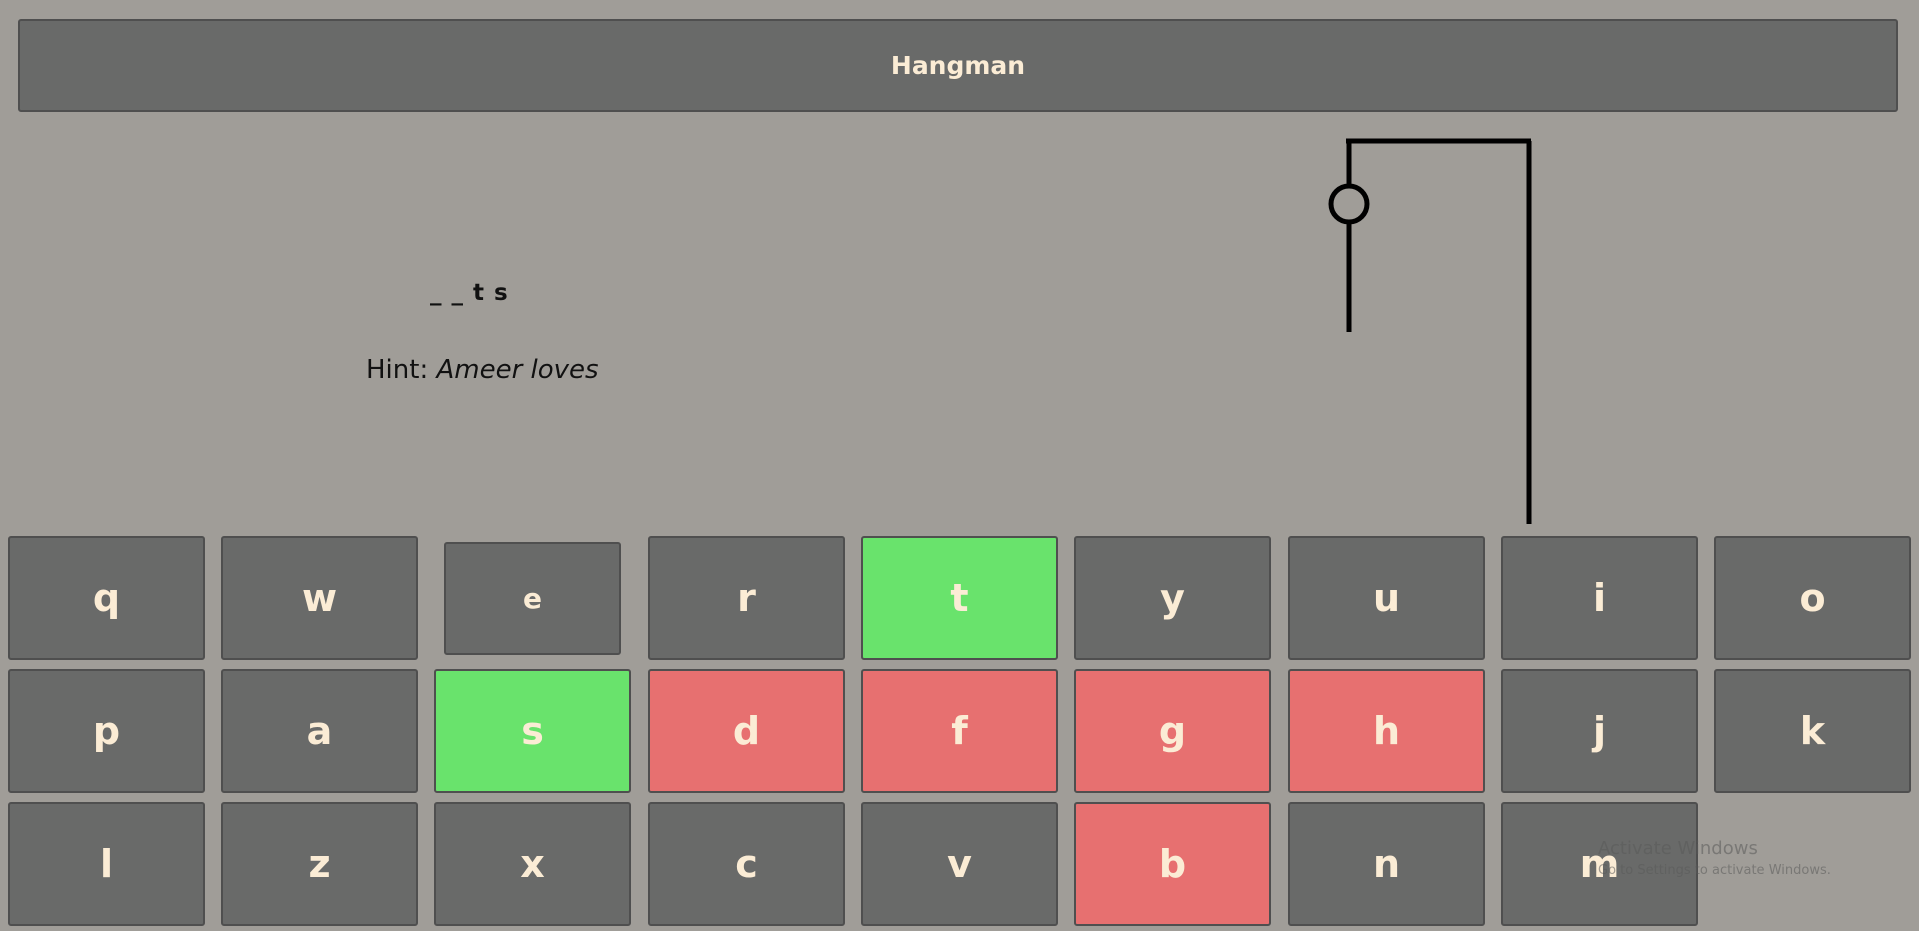  What do you see at coordinates (959, 598) in the screenshot?
I see `key-t: t` at bounding box center [959, 598].